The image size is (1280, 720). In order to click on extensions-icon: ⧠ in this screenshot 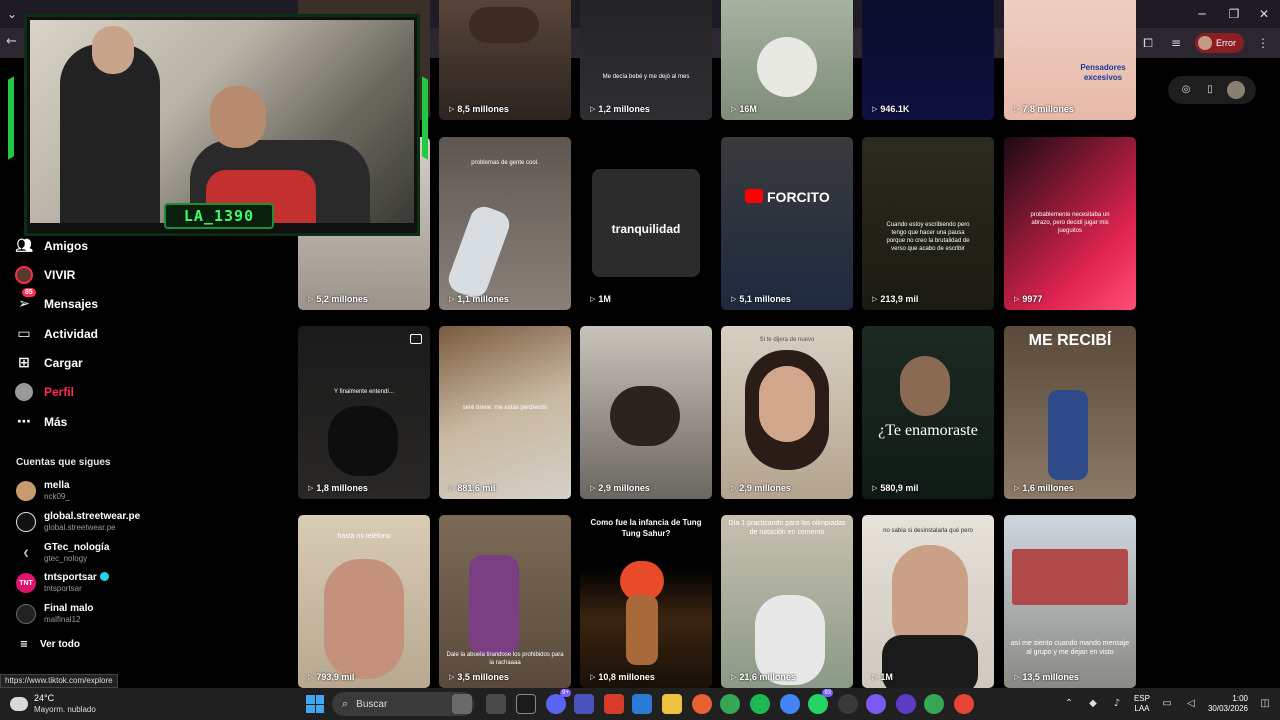, I will do `click(1148, 43)`.